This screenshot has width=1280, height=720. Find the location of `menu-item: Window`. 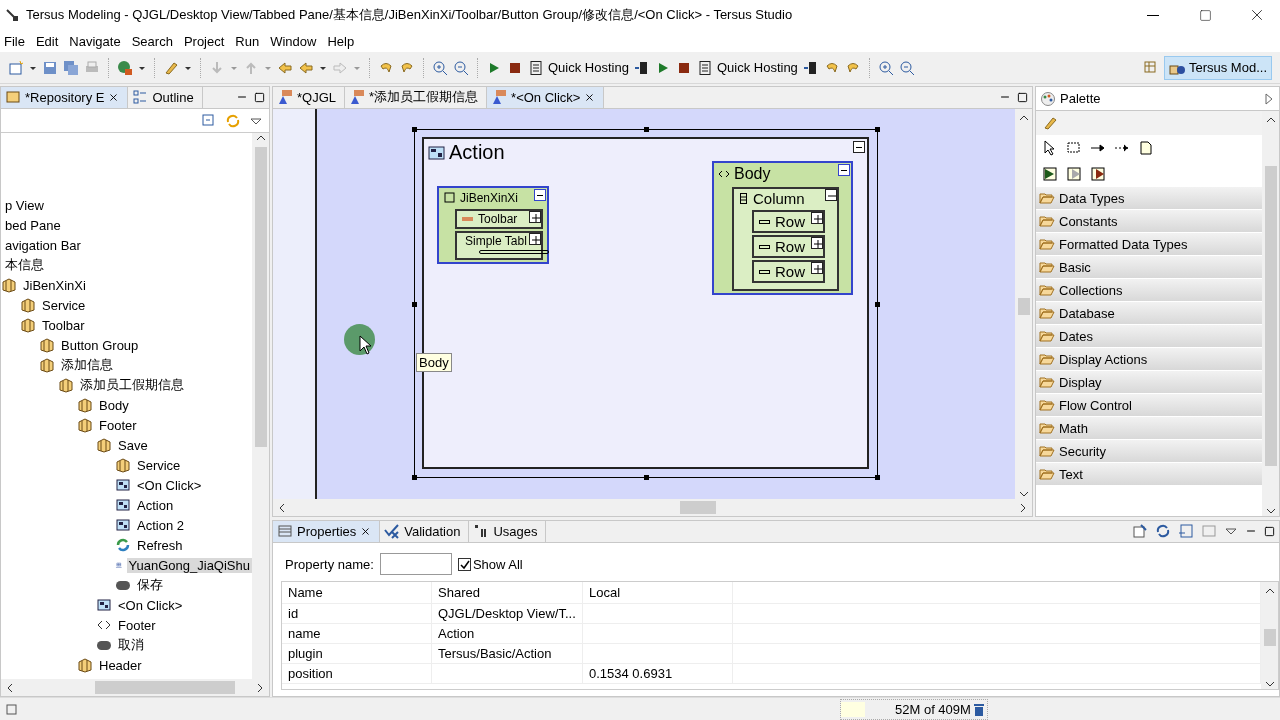

menu-item: Window is located at coordinates (297, 41).